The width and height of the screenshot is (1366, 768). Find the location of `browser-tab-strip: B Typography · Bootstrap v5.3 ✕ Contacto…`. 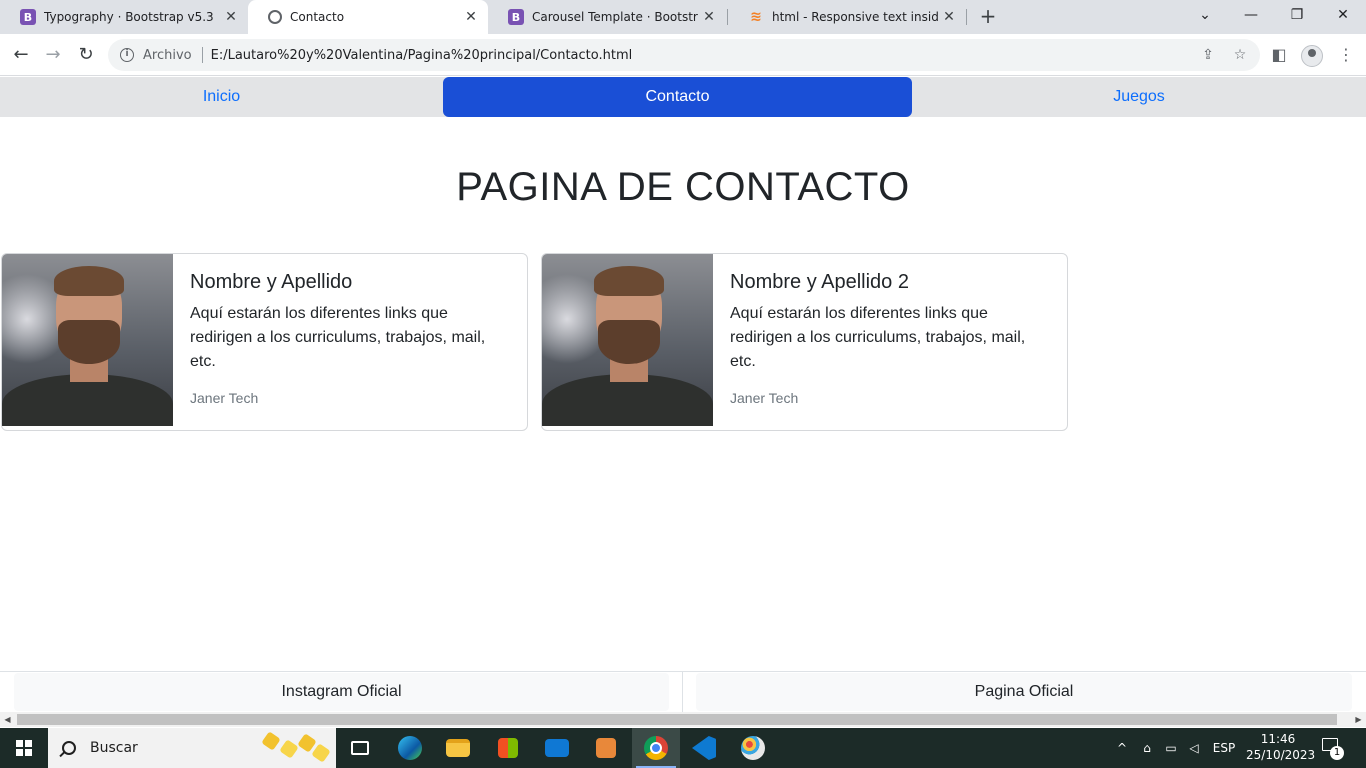

browser-tab-strip: B Typography · Bootstrap v5.3 ✕ Contacto… is located at coordinates (683, 17).